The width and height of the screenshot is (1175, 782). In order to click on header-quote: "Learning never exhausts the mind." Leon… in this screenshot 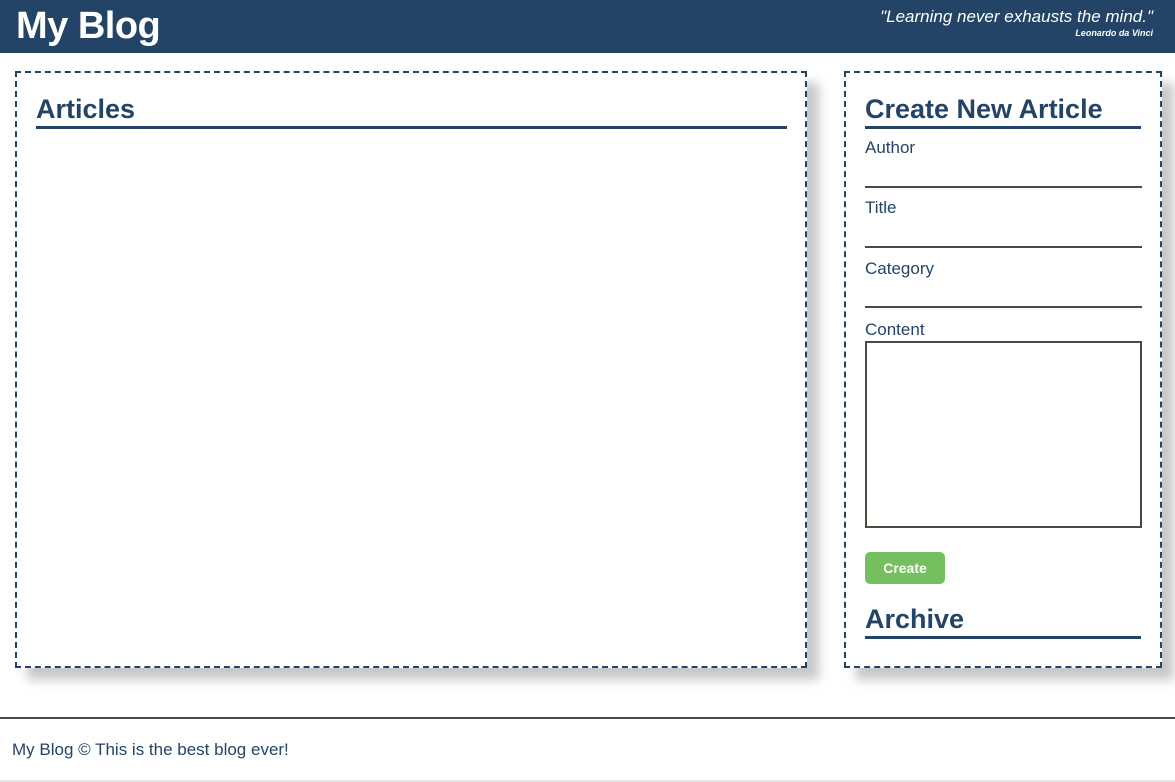, I will do `click(1016, 23)`.